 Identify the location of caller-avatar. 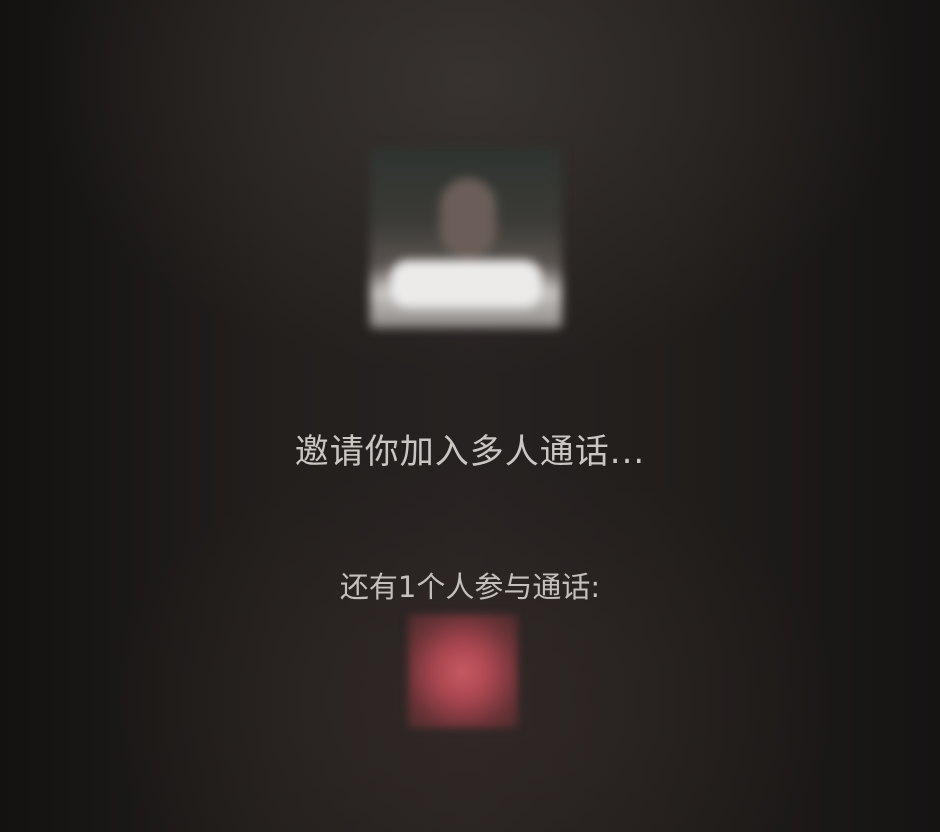
(466, 238).